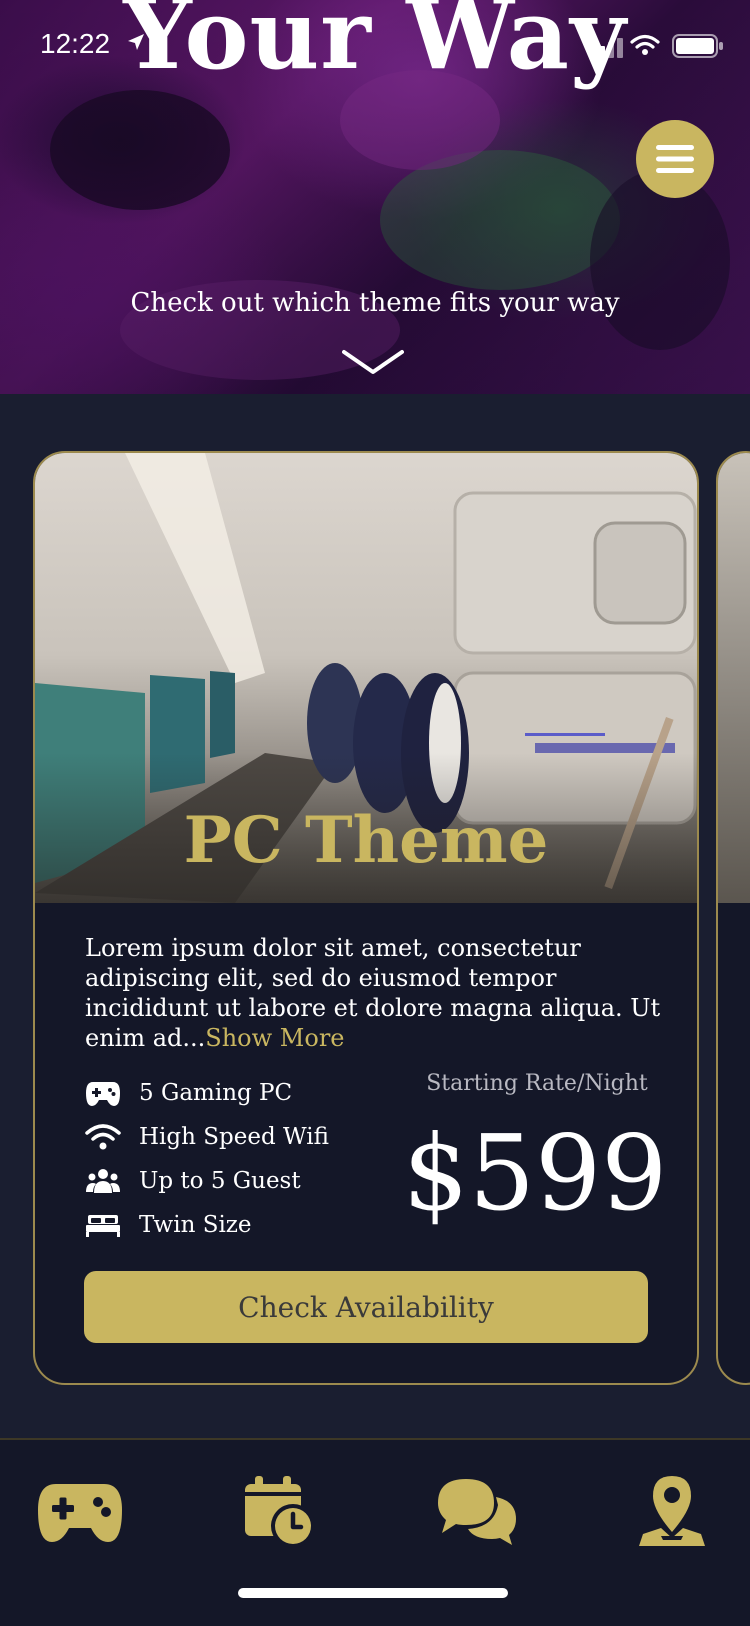  I want to click on chevron-down-icon, so click(373, 362).